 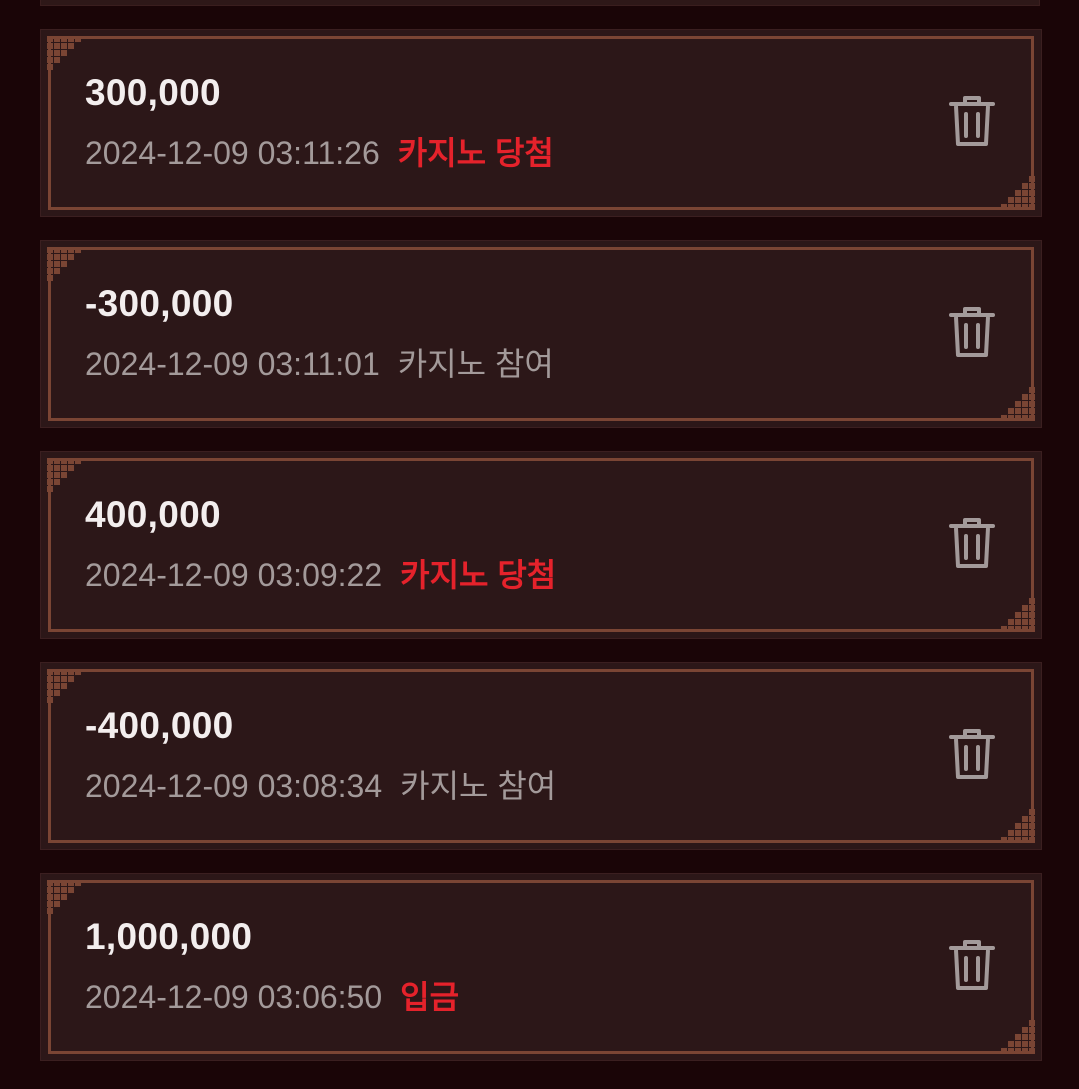 What do you see at coordinates (169, 936) in the screenshot?
I see `transaction-amount: 1,000,000` at bounding box center [169, 936].